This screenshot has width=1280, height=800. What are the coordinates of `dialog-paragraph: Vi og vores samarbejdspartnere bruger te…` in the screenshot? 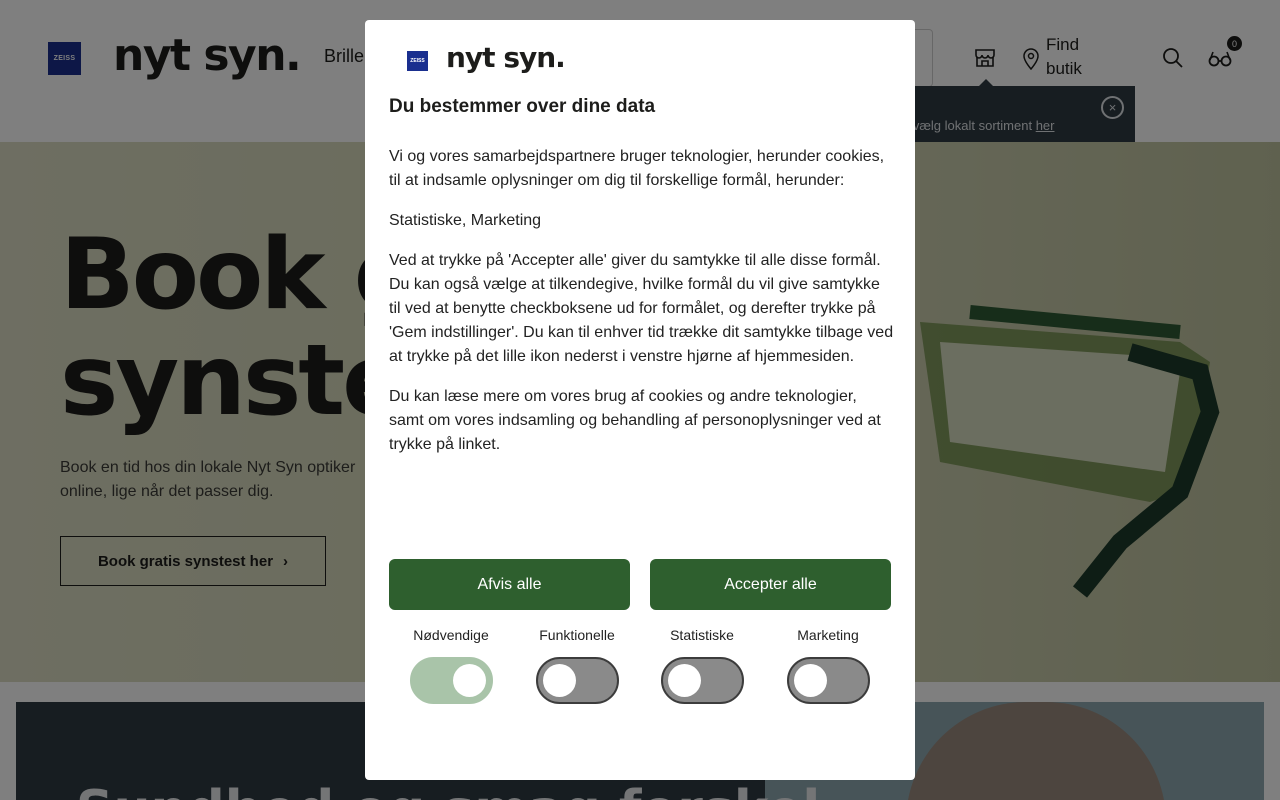 It's located at (637, 168).